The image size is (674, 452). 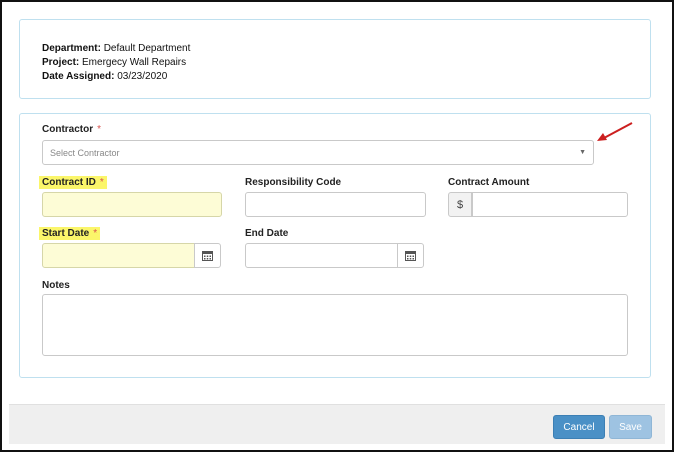 What do you see at coordinates (615, 131) in the screenshot?
I see `red-arrow-icon` at bounding box center [615, 131].